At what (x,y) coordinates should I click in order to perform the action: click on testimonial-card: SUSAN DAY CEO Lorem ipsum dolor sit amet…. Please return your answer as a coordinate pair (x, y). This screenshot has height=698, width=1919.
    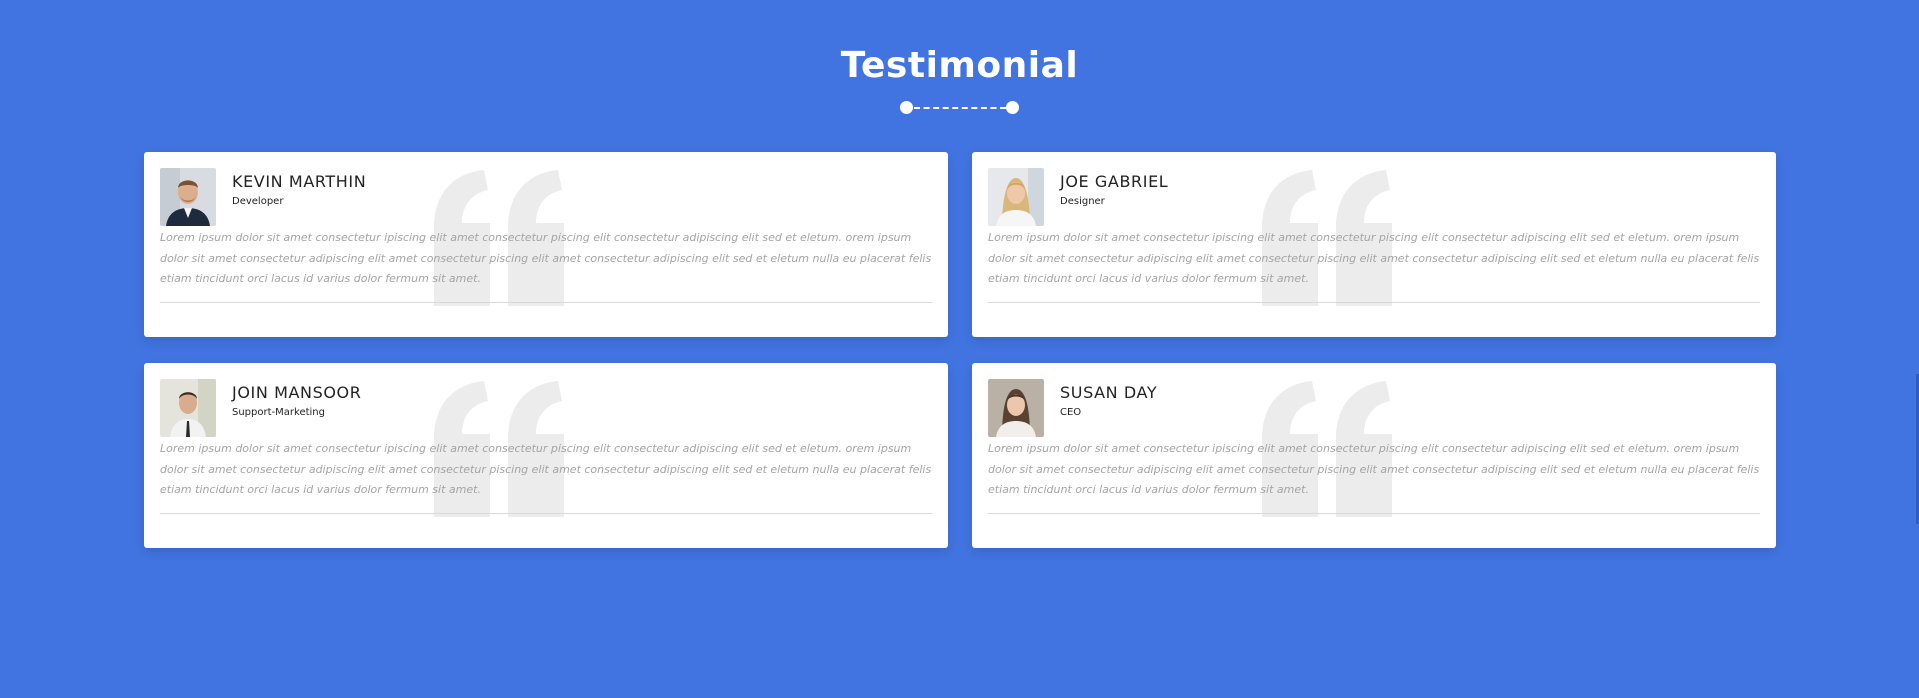
    Looking at the image, I should click on (1374, 455).